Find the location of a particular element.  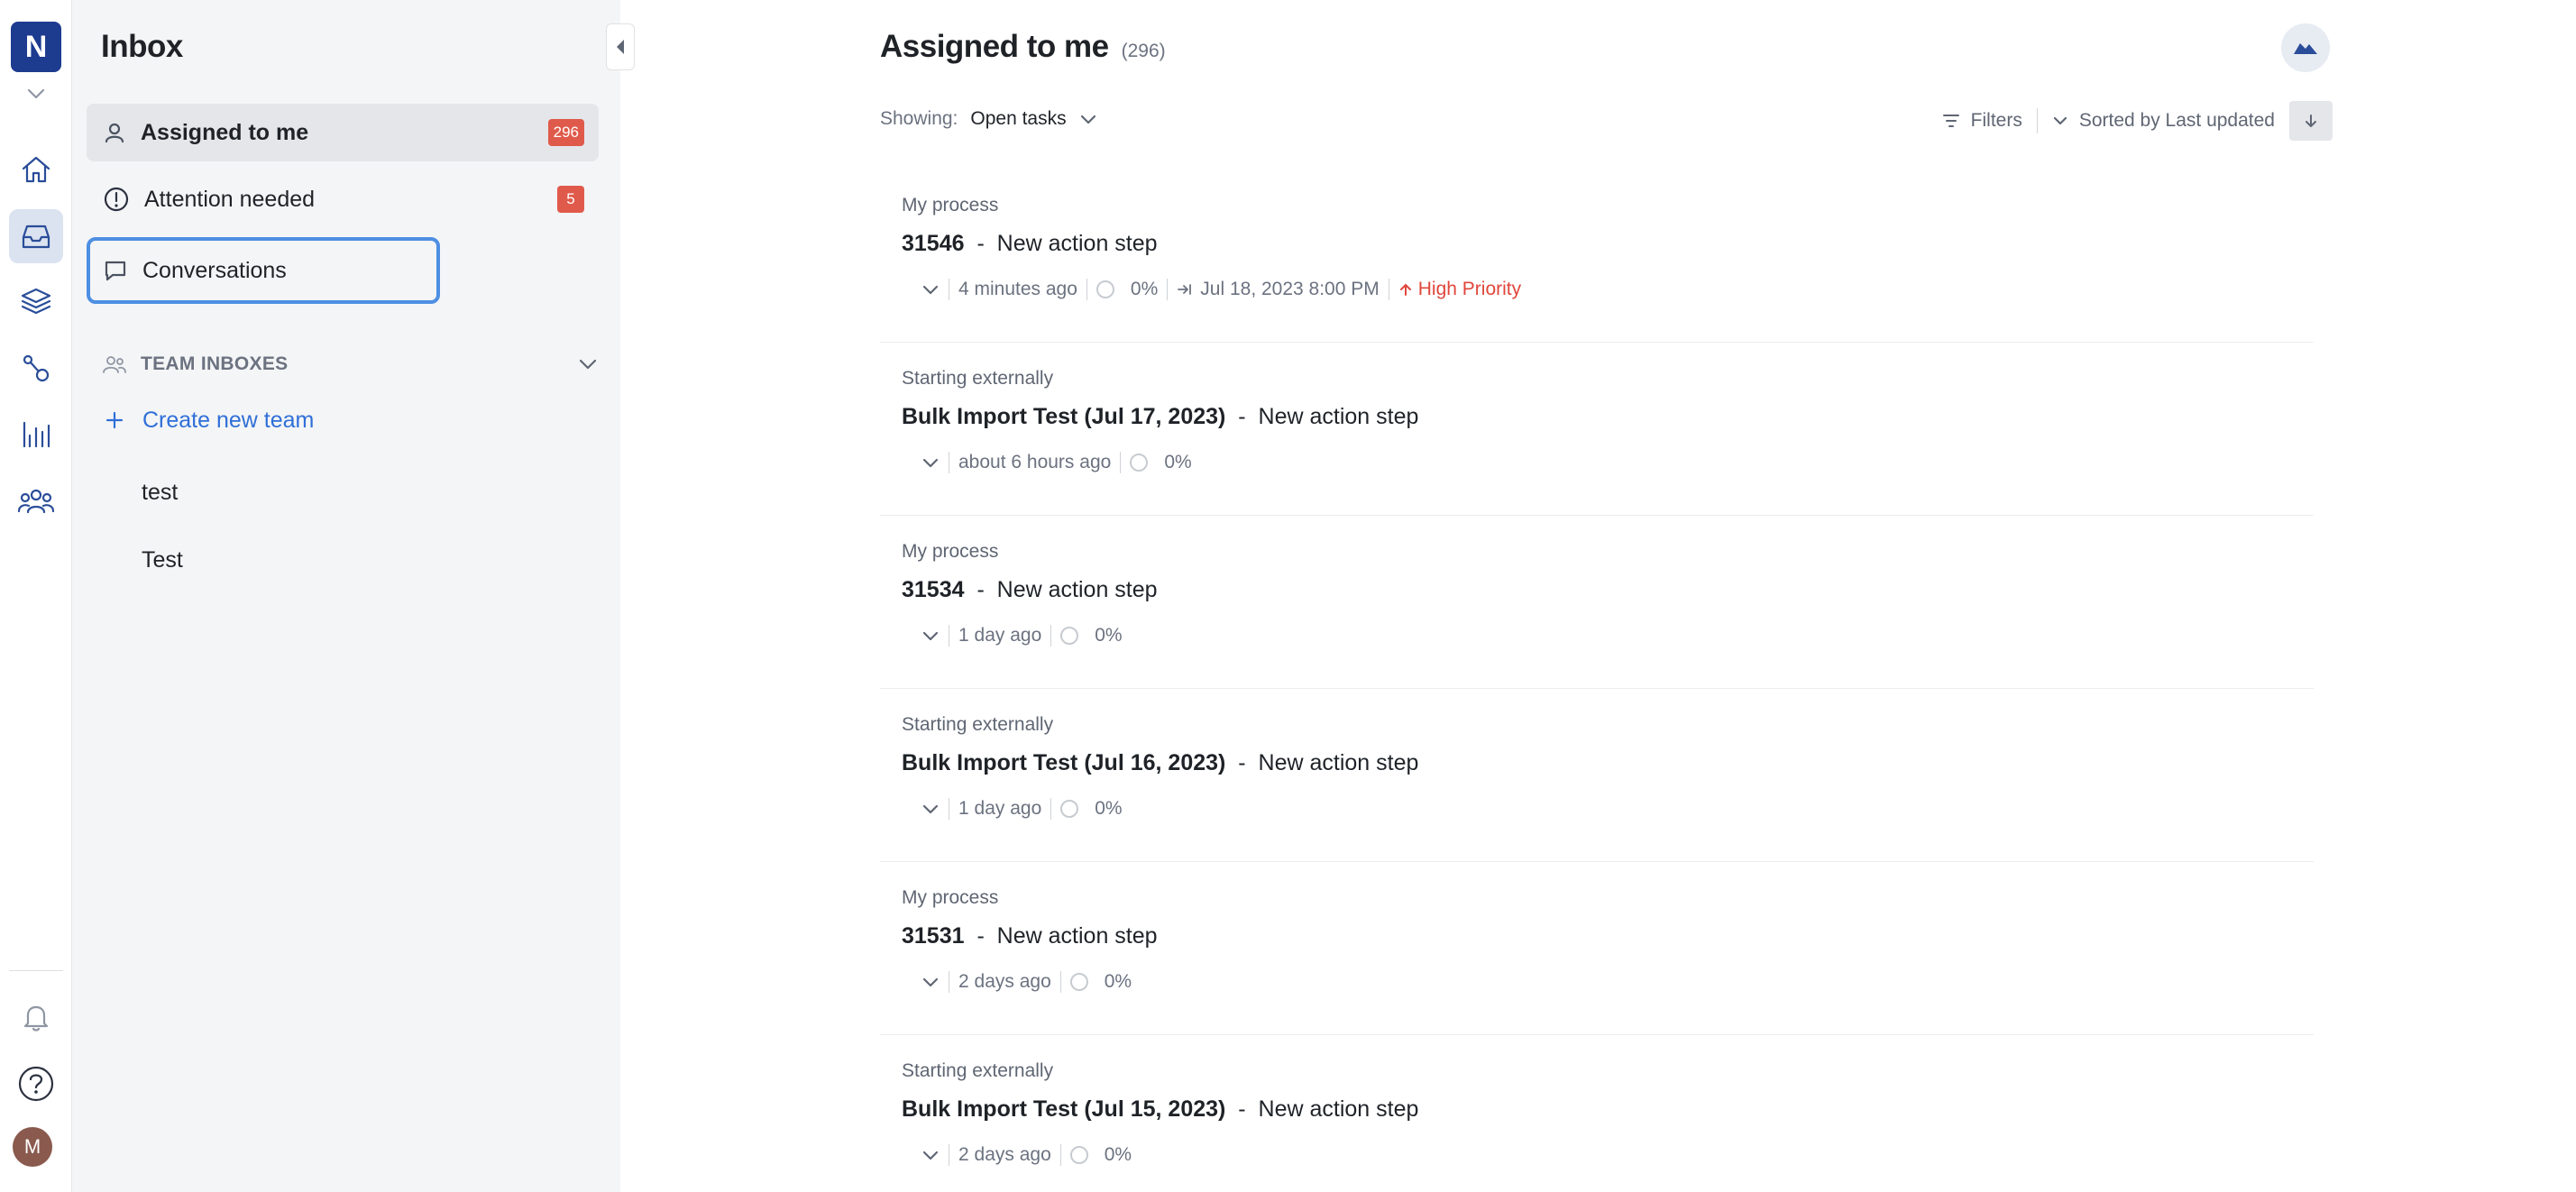

task-title: 31546 - New action step is located at coordinates (1030, 244).